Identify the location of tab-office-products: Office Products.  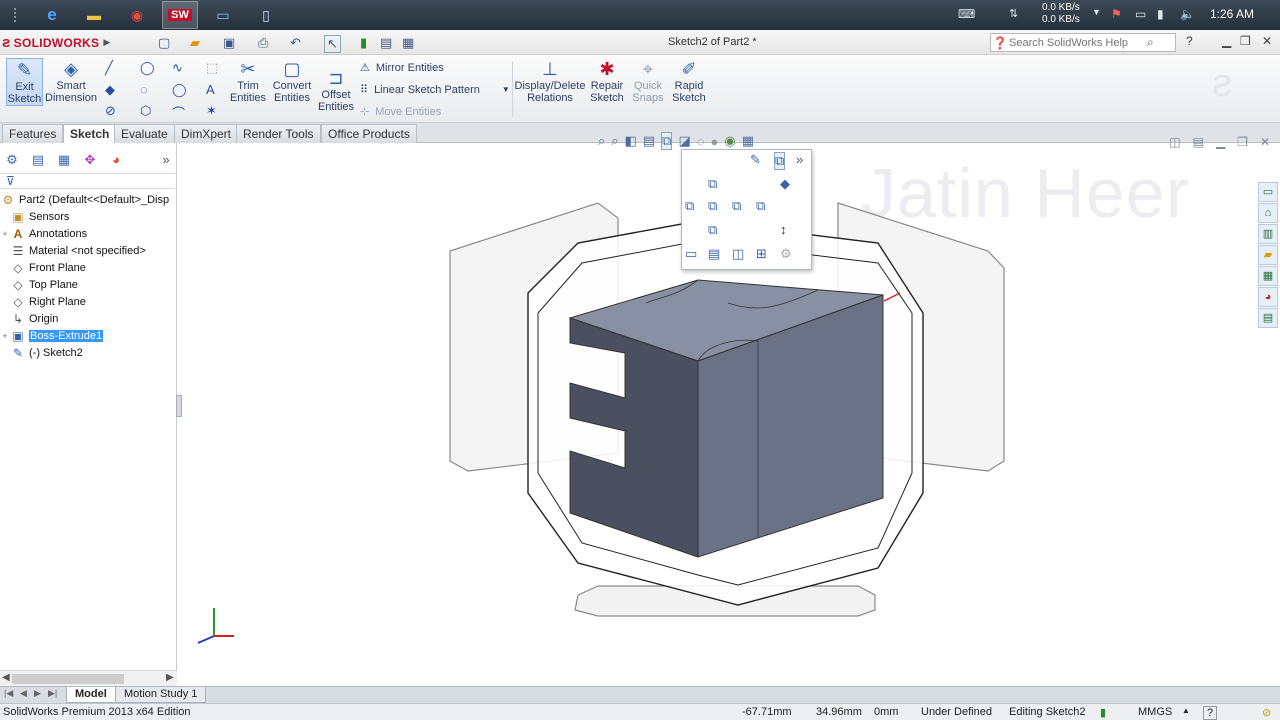
(369, 133).